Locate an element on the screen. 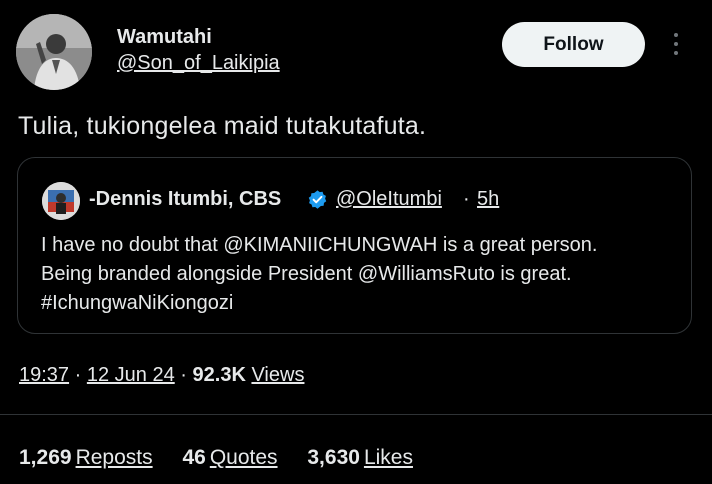 This screenshot has height=484, width=712. author-avatar is located at coordinates (54, 52).